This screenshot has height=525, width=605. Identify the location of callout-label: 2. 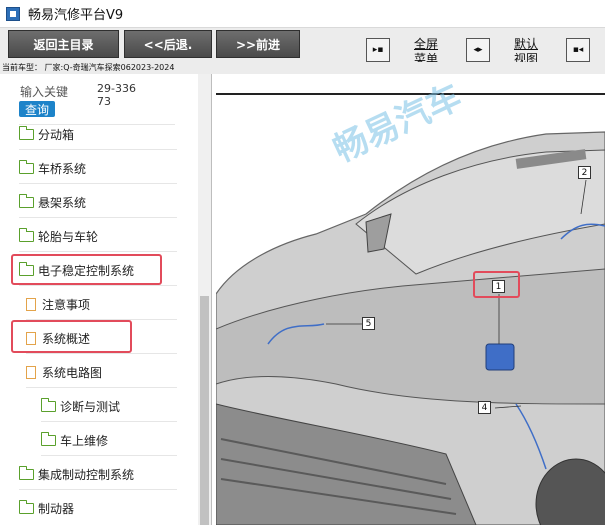
(584, 172).